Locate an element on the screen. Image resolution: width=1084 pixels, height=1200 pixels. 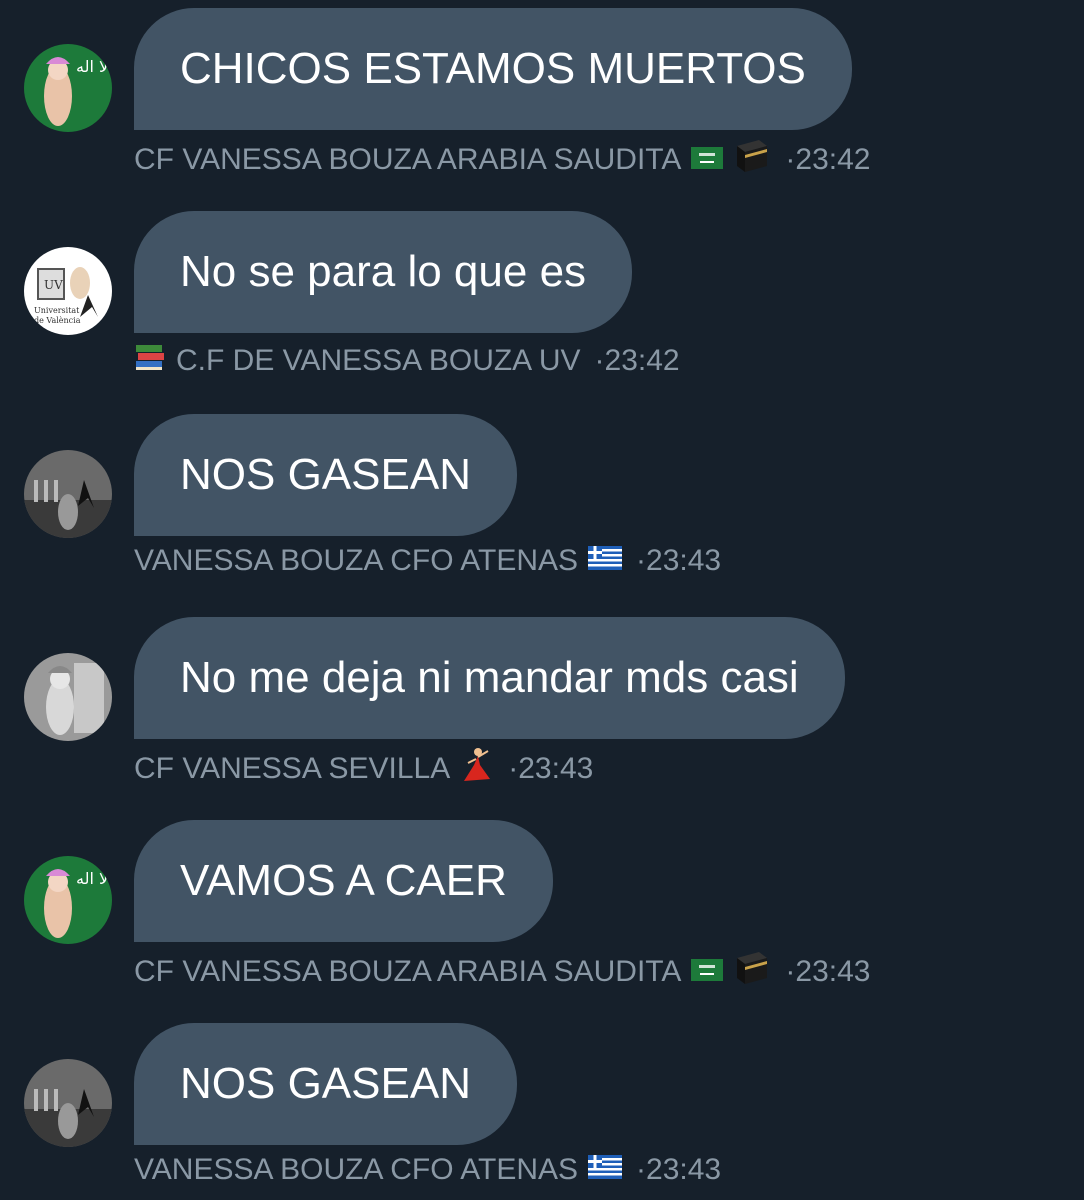
message-bubble: VAMOS A CAER is located at coordinates (343, 881).